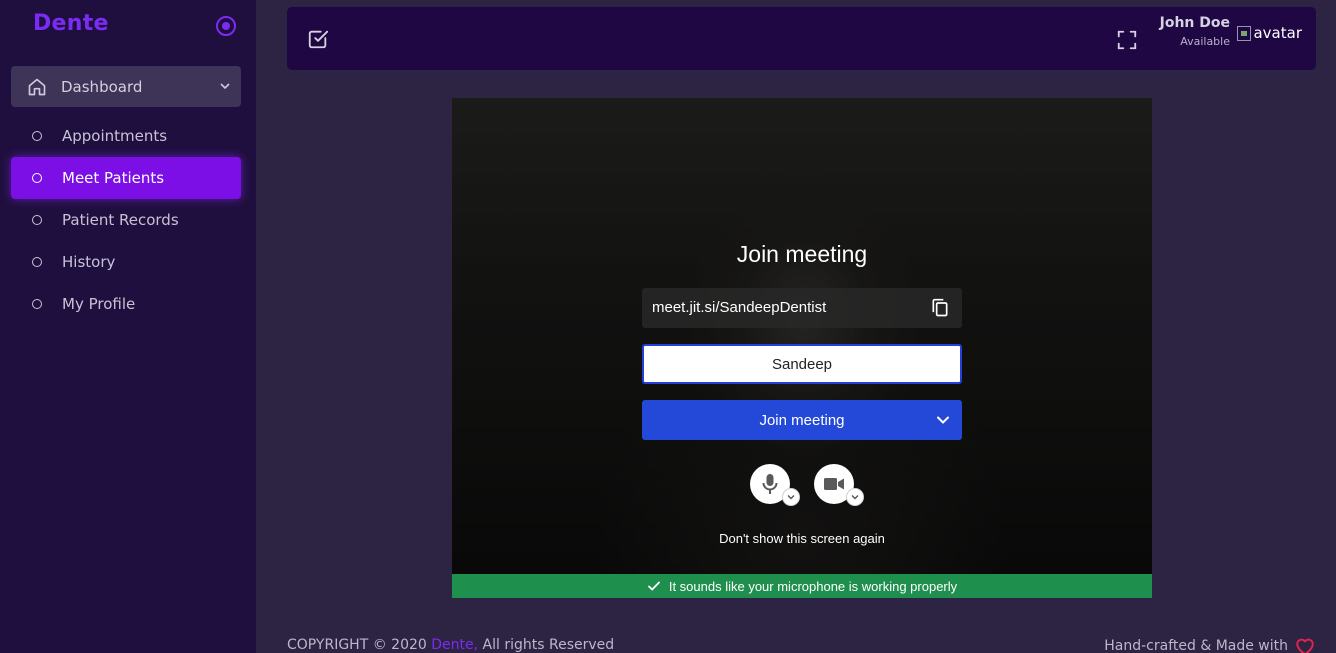 This screenshot has height=653, width=1336. I want to click on sidebar-item-label: Appointments, so click(115, 136).